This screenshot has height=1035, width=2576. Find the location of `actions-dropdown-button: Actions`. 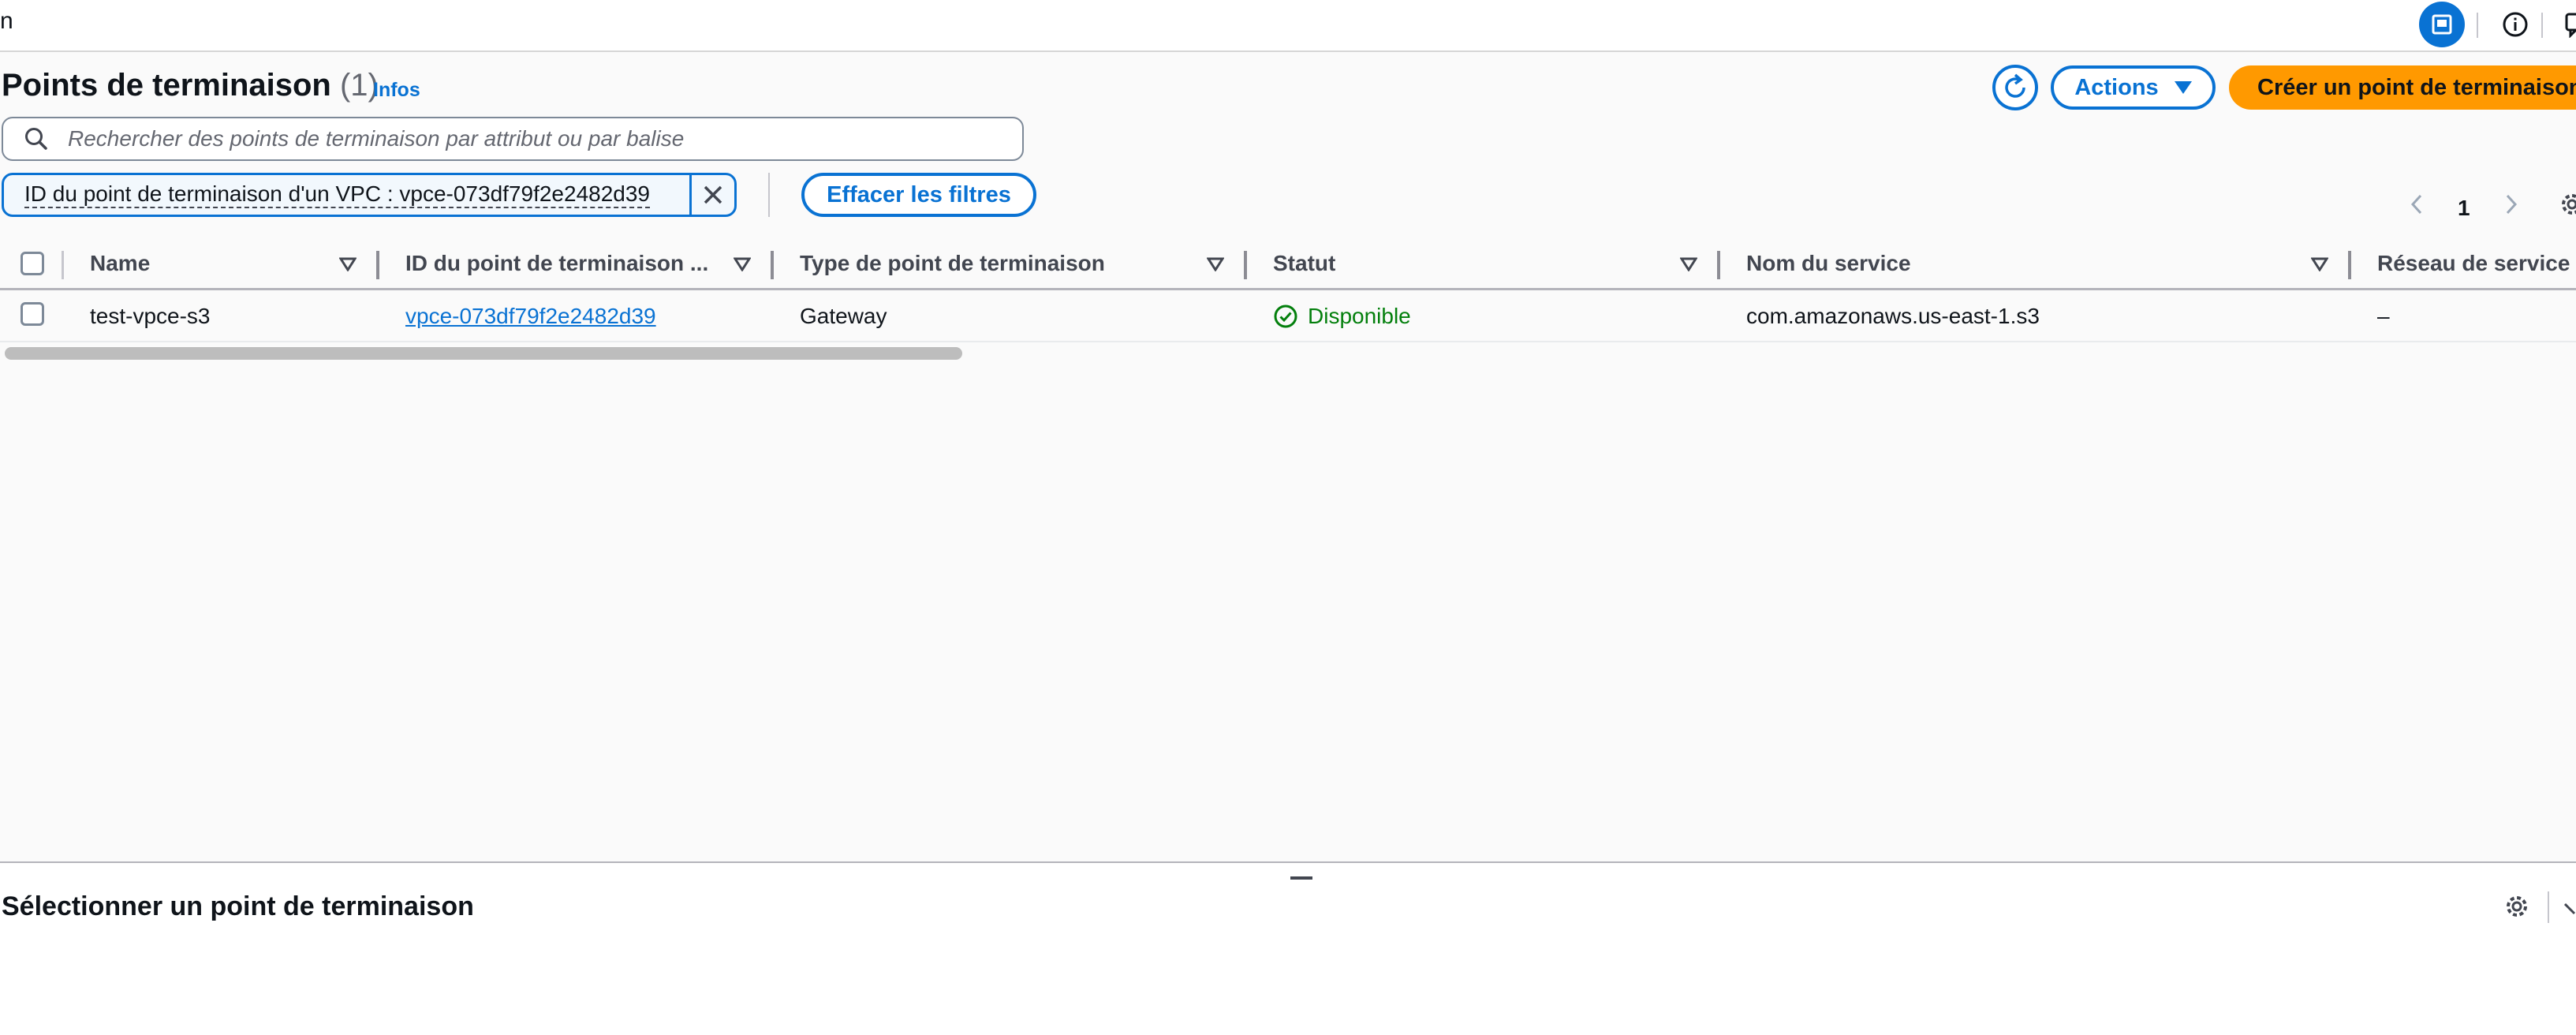

actions-dropdown-button: Actions is located at coordinates (2133, 87).